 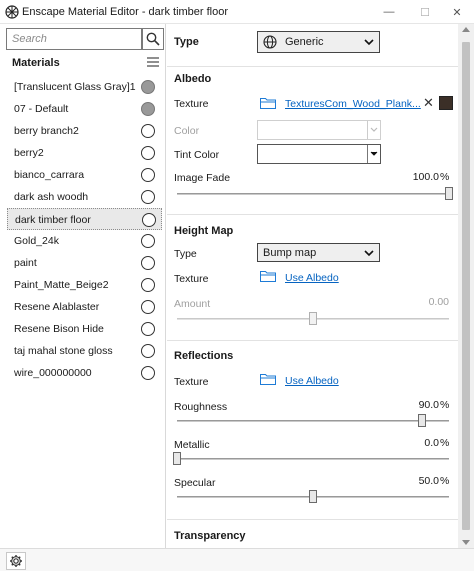 I want to click on color-field, so click(x=319, y=130).